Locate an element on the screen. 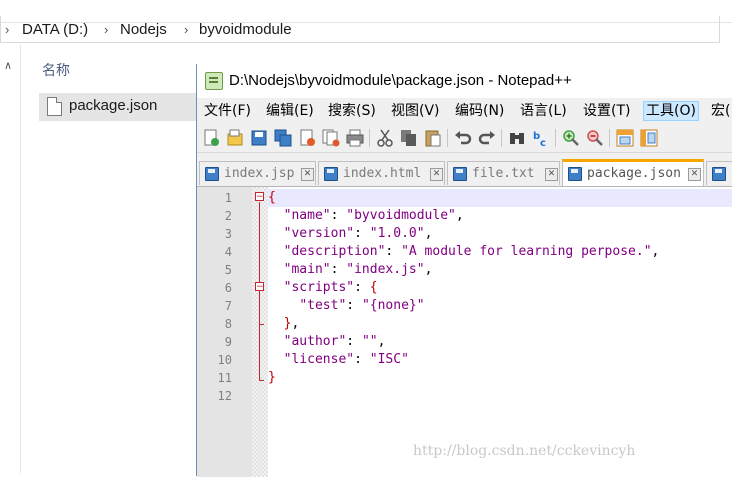 The width and height of the screenshot is (732, 477). json-value: "1.0.0" is located at coordinates (397, 233).